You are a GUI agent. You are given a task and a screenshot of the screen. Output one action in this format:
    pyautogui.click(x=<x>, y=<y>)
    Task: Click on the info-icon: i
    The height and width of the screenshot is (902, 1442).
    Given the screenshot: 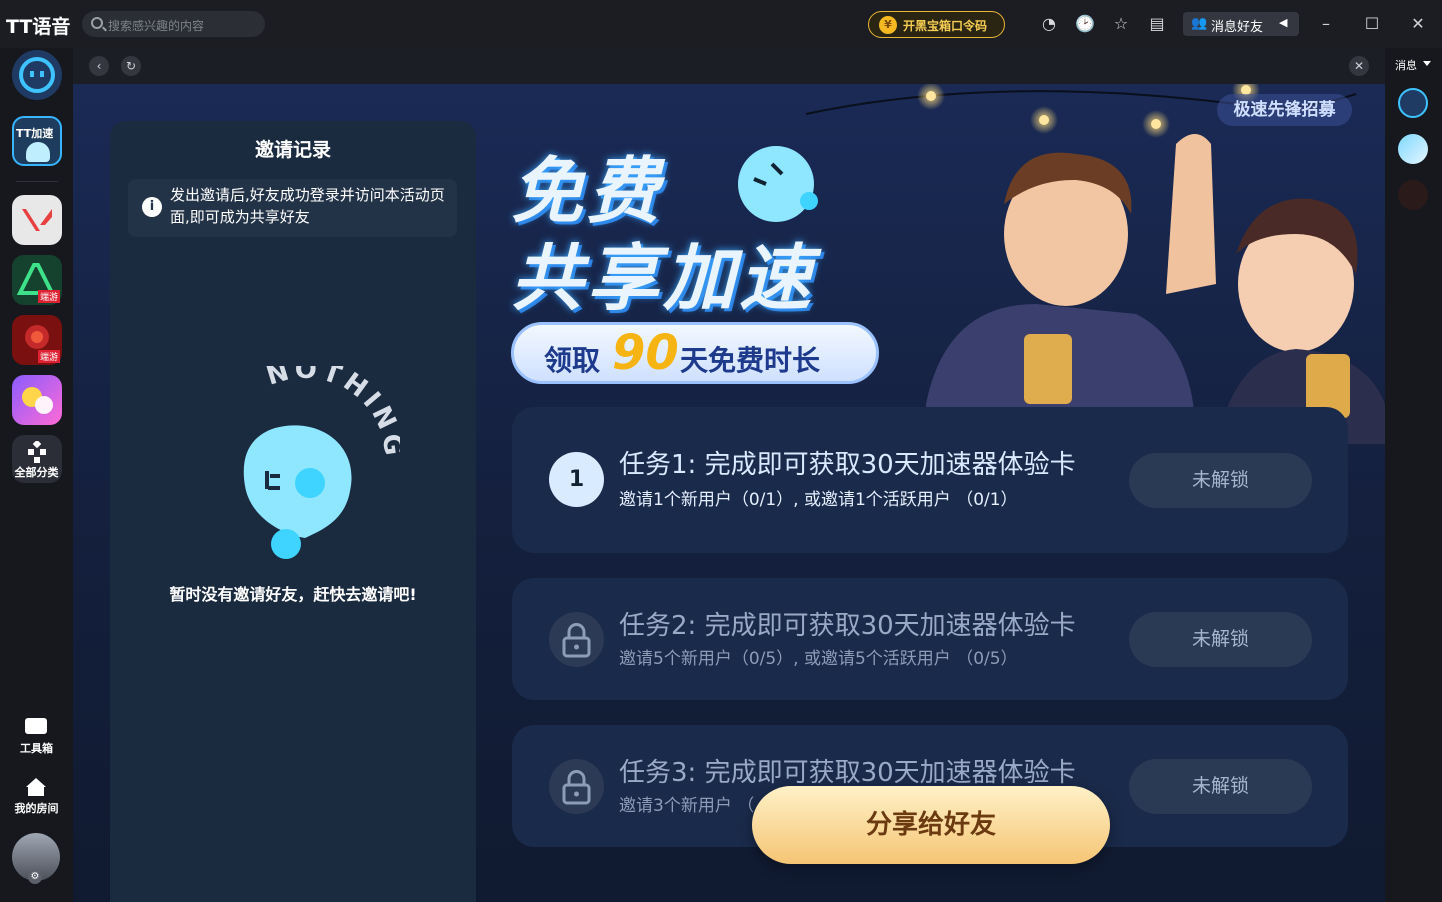 What is the action you would take?
    pyautogui.click(x=152, y=207)
    